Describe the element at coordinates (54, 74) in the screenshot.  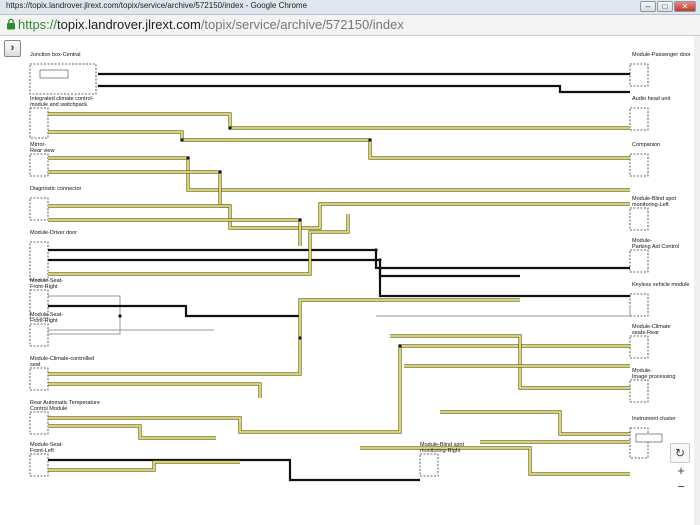
I see `jb-inset-box` at that location.